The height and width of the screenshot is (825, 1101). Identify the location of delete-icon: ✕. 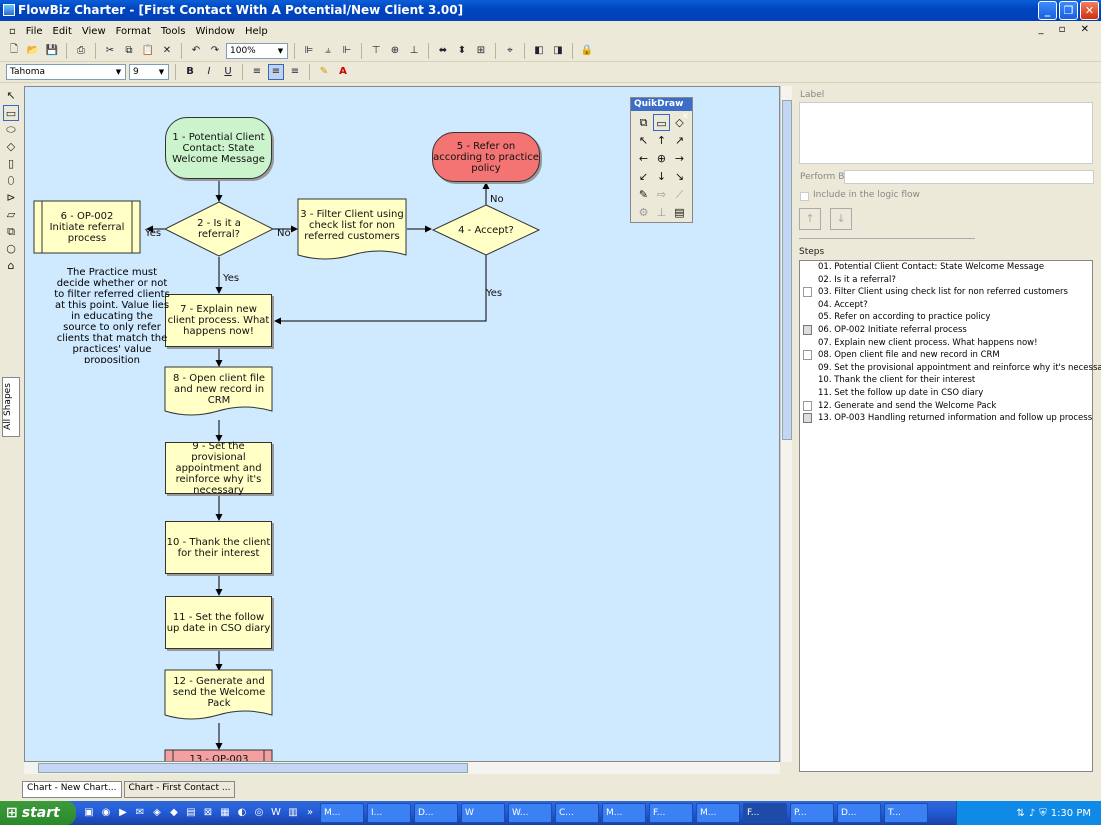
(167, 51).